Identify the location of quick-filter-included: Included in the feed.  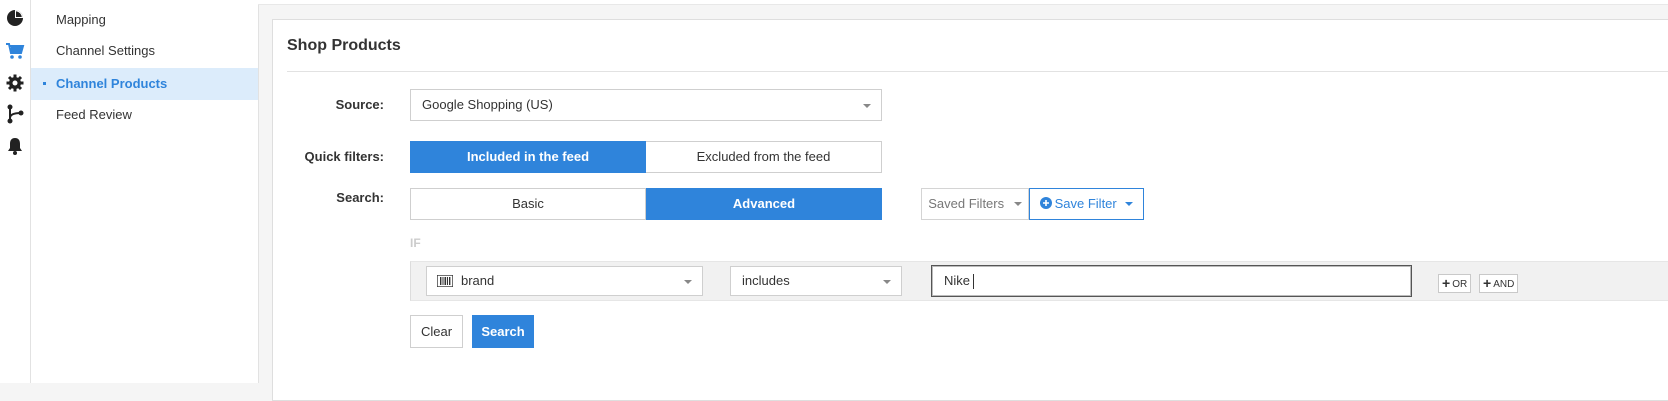
(528, 157).